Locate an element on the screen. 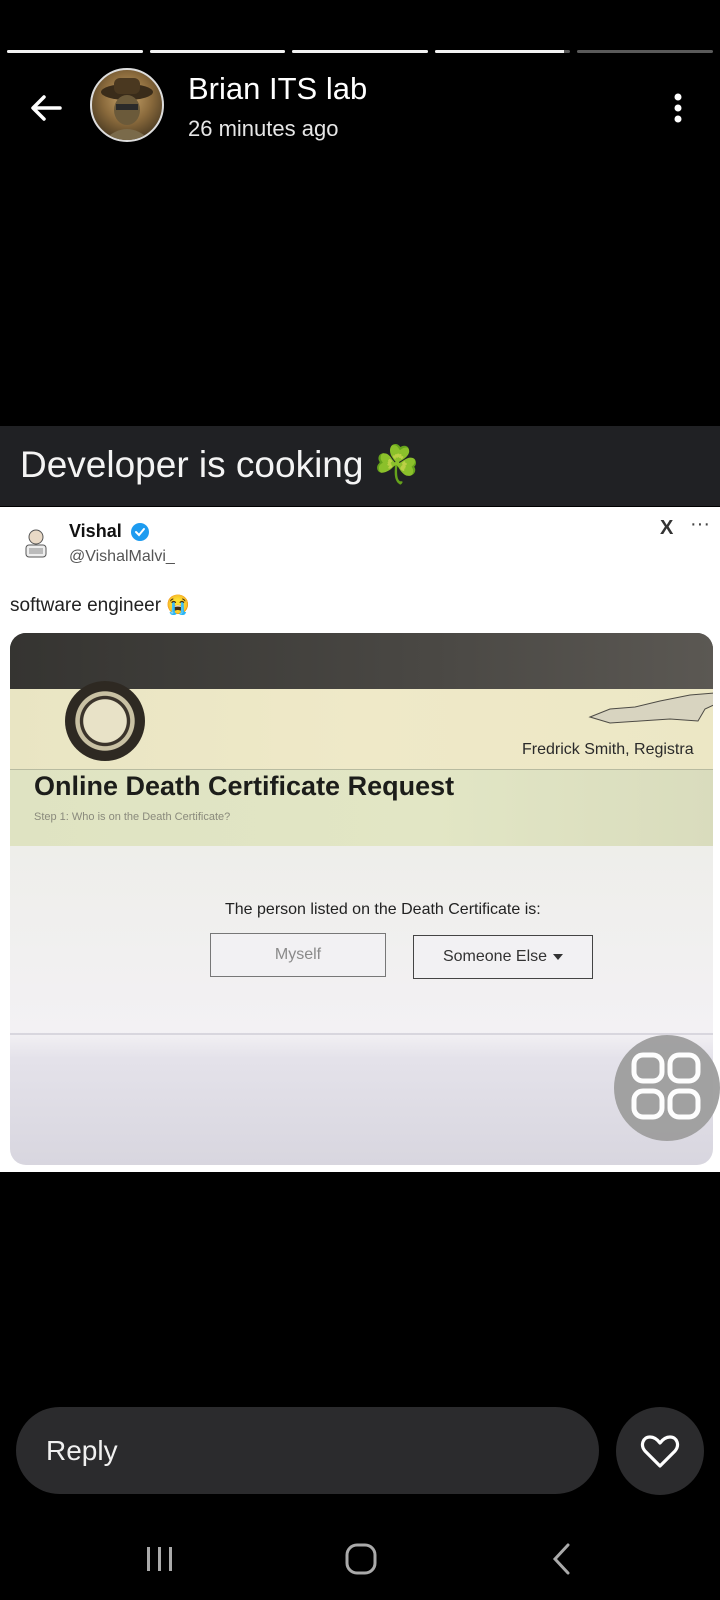 The image size is (720, 1600). caret-down-icon is located at coordinates (558, 957).